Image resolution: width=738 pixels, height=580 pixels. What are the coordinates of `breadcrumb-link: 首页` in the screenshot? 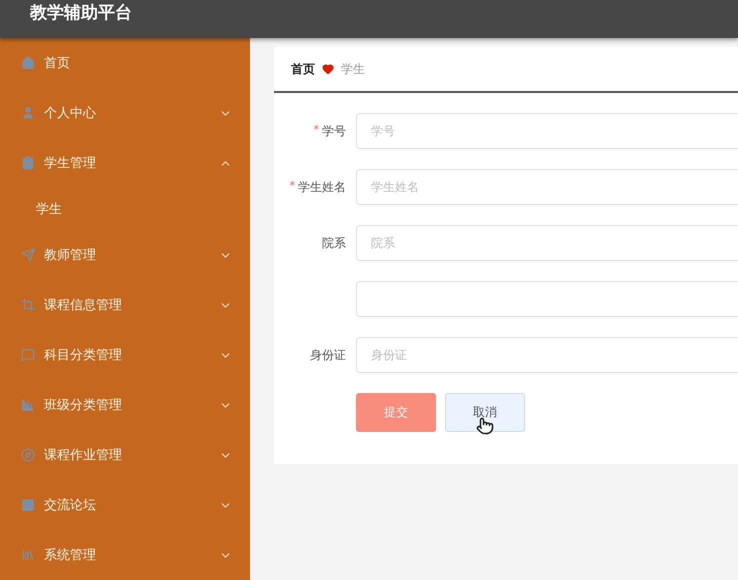 It's located at (303, 69).